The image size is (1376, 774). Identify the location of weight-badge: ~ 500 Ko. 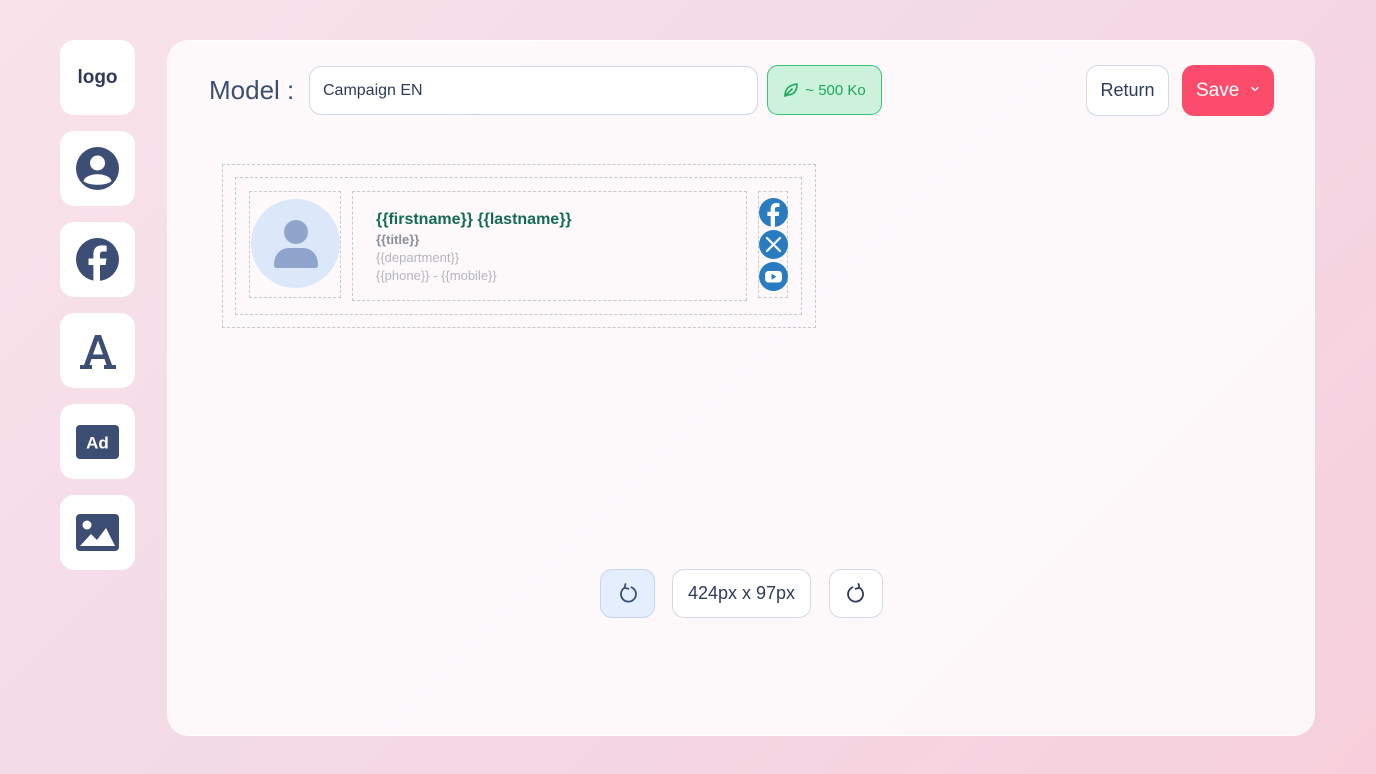
(824, 90).